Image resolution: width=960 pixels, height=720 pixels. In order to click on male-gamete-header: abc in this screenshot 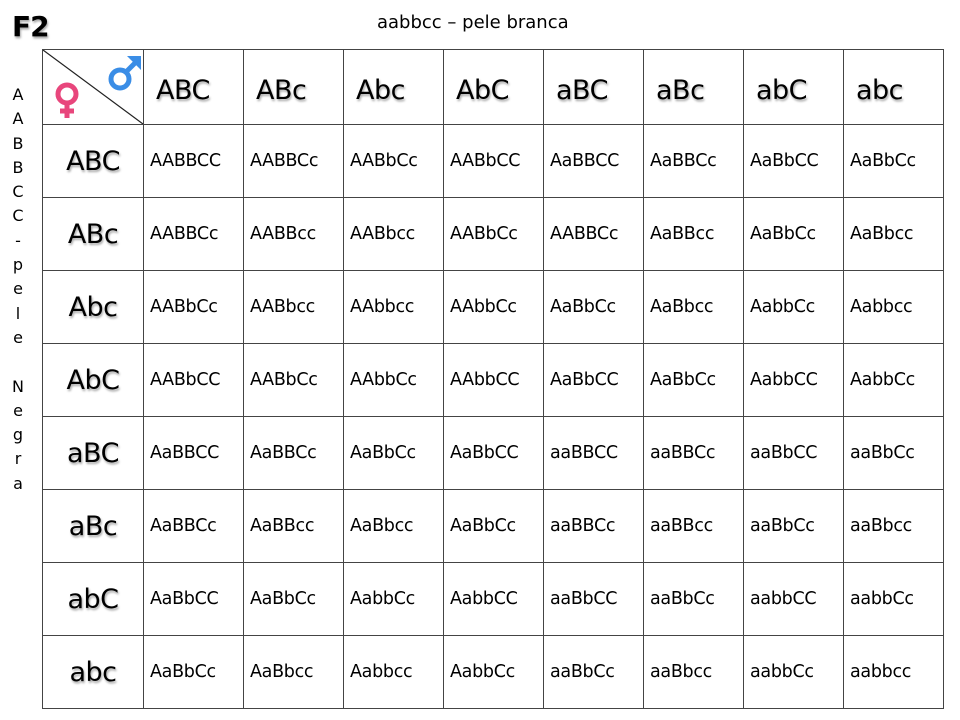, I will do `click(893, 87)`.